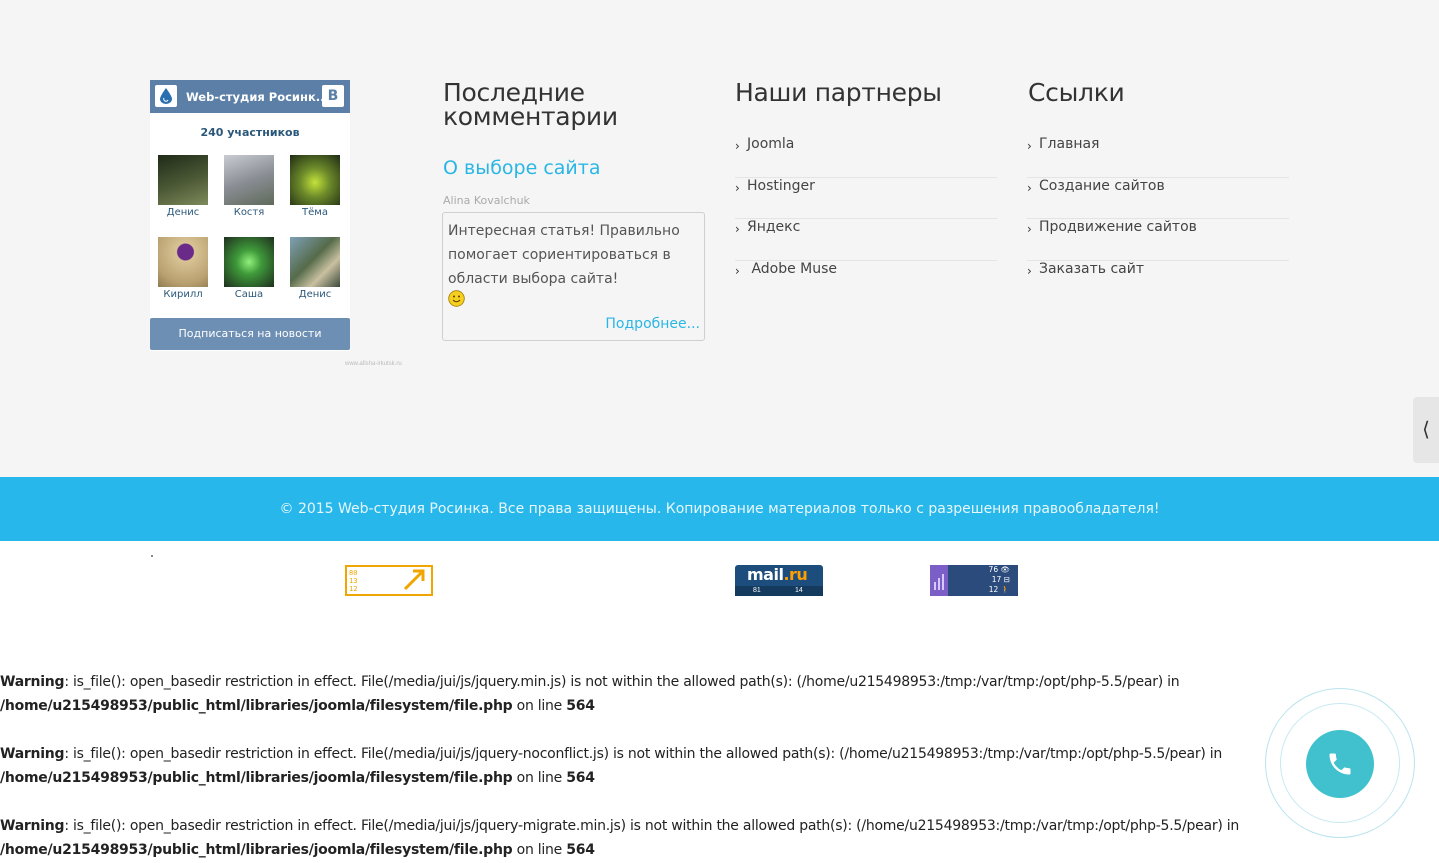 The image size is (1439, 863). I want to click on widget-watermark: www.afisha-irkutsk.ru, so click(373, 364).